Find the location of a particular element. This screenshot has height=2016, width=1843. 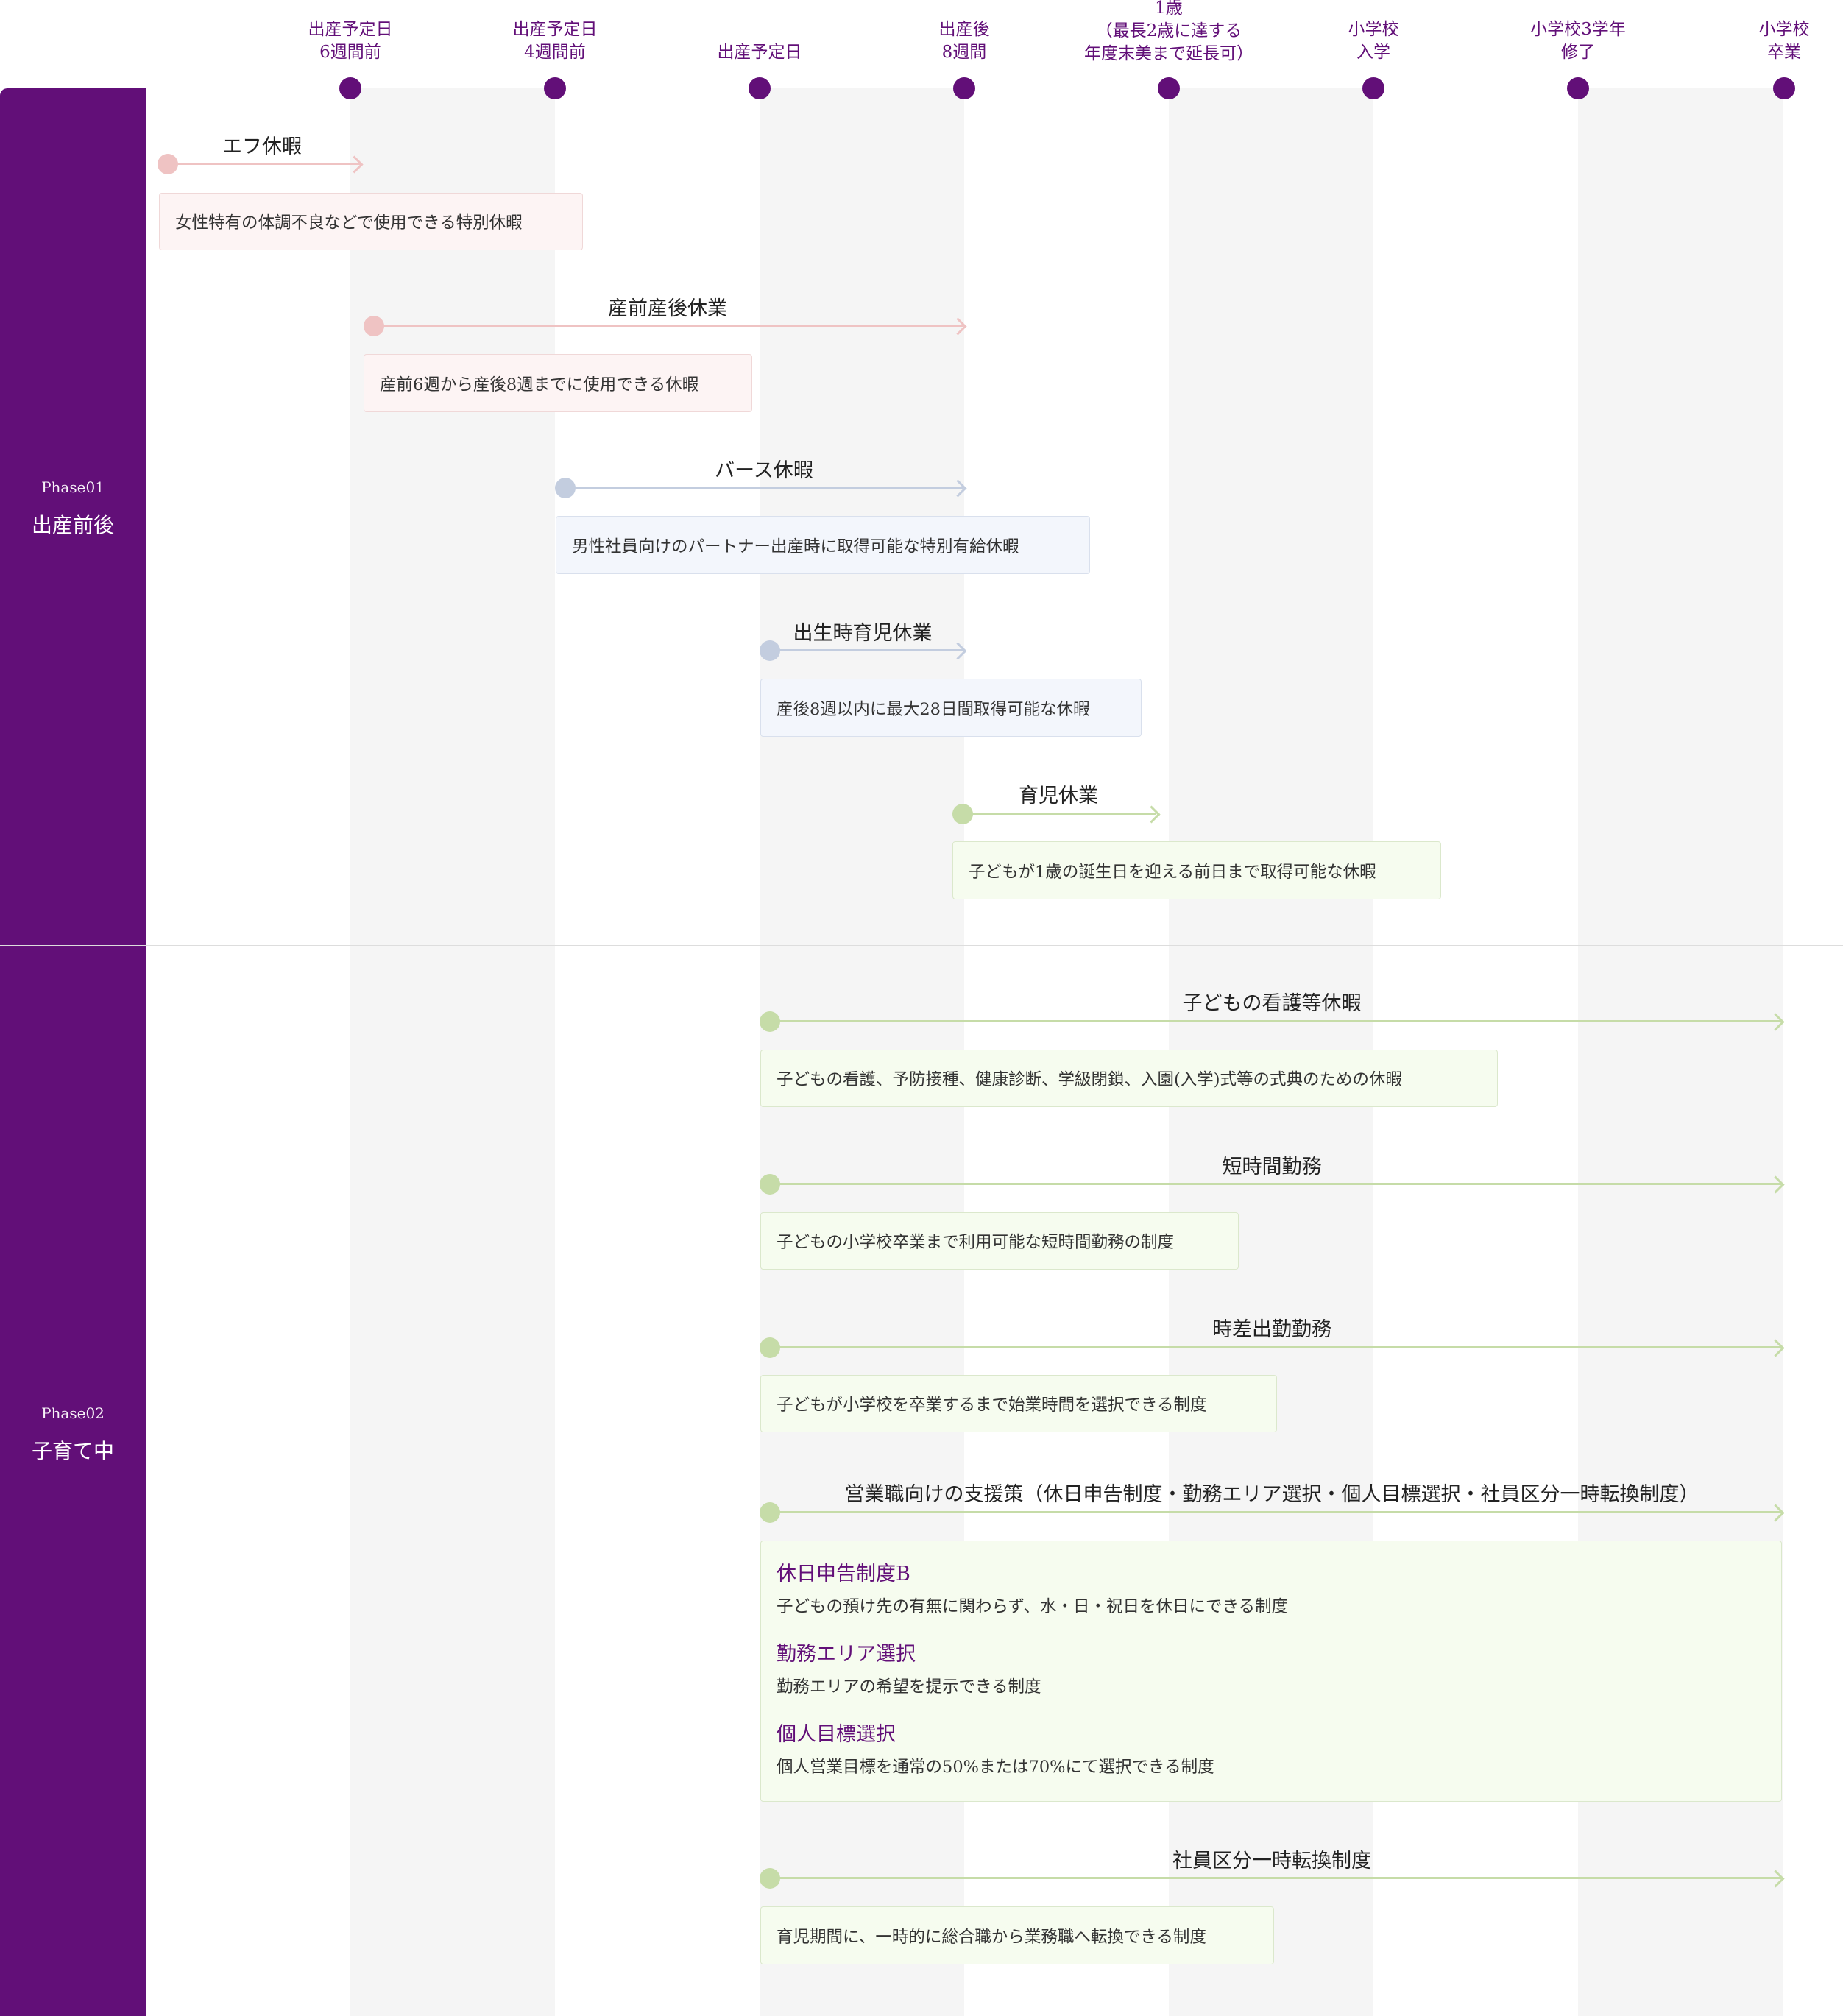

program-title: 子どもの看護等休暇 is located at coordinates (1272, 1003).